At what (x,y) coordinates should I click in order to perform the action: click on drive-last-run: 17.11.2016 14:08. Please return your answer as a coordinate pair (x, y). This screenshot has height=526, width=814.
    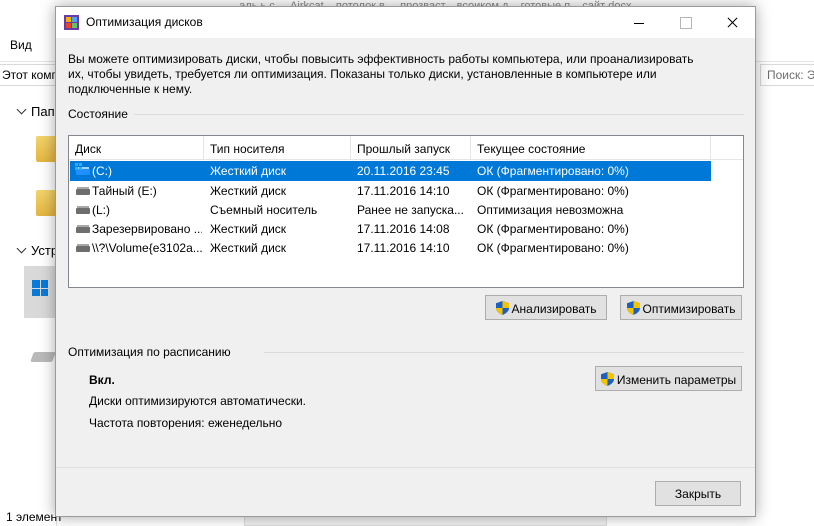
    Looking at the image, I should click on (403, 229).